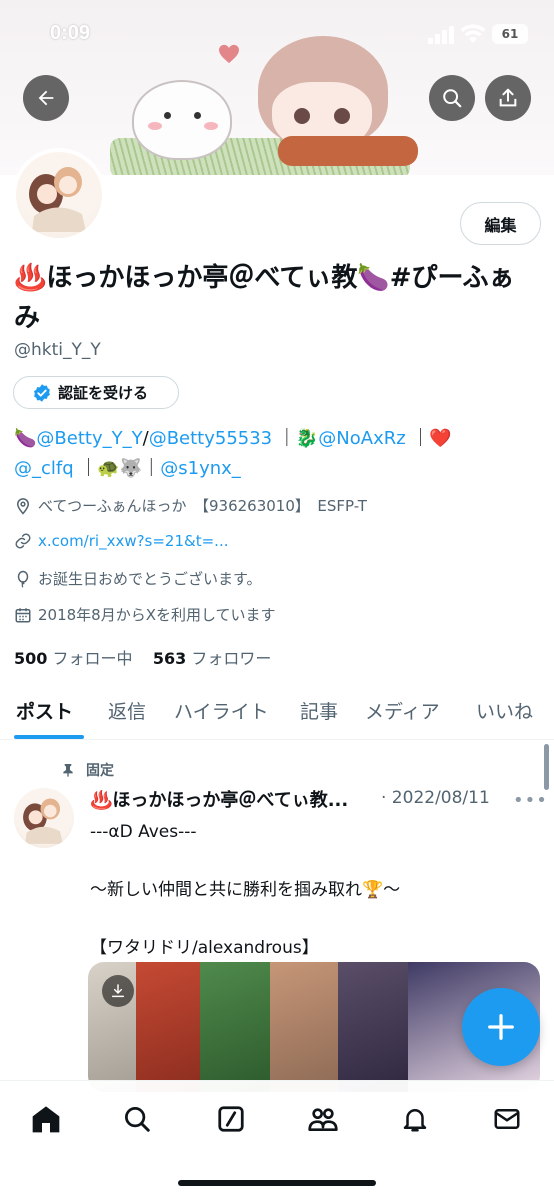  I want to click on nav-home, so click(46, 1119).